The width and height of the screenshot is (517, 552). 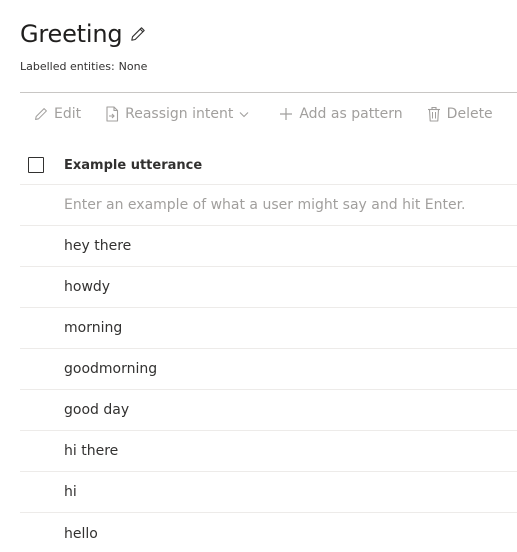 I want to click on page-title: Greeting, so click(x=71, y=34).